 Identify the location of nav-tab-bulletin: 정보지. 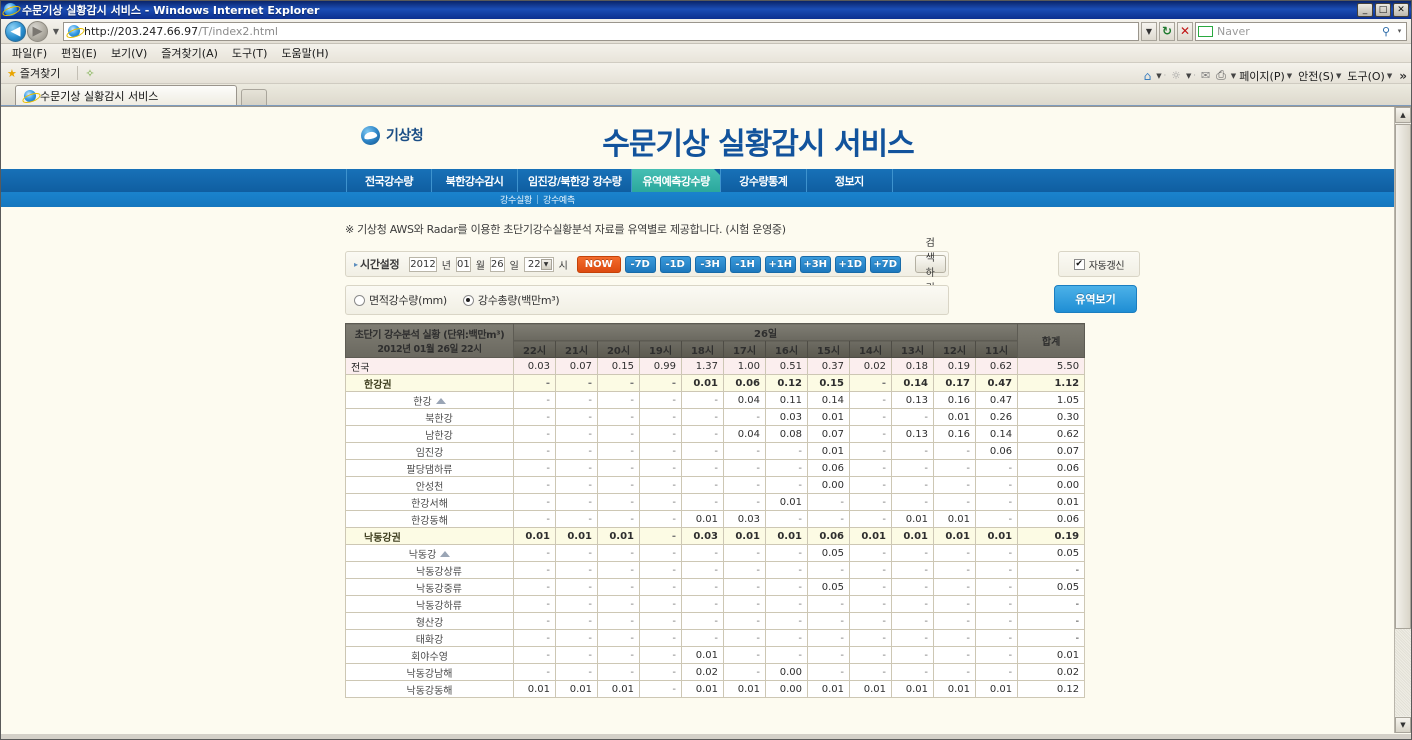
(850, 180).